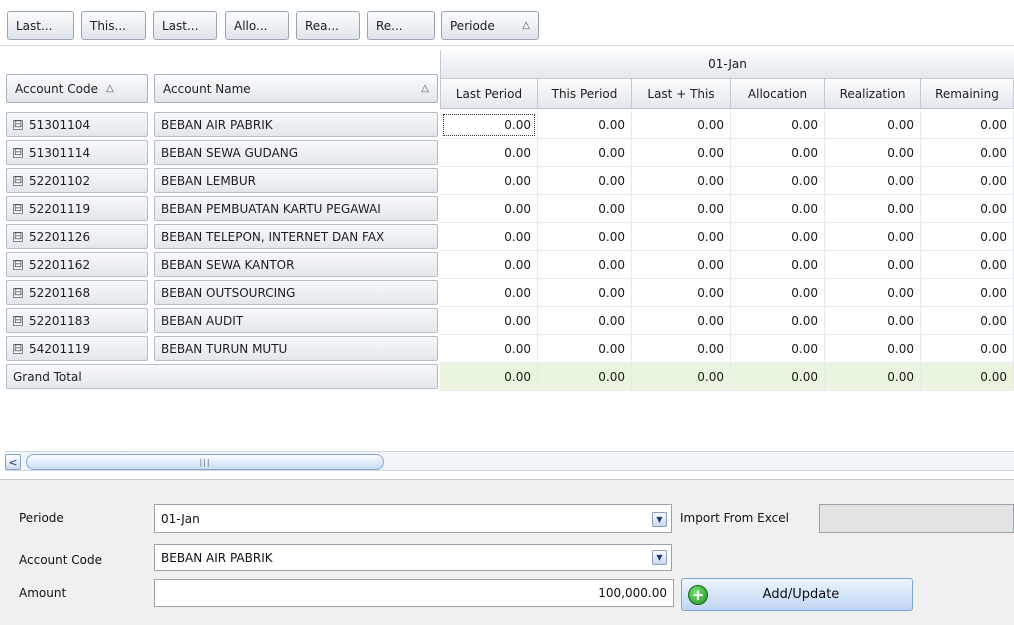 Image resolution: width=1014 pixels, height=625 pixels. Describe the element at coordinates (77, 124) in the screenshot. I see `account-code-cell: ⊟ 51301104` at that location.